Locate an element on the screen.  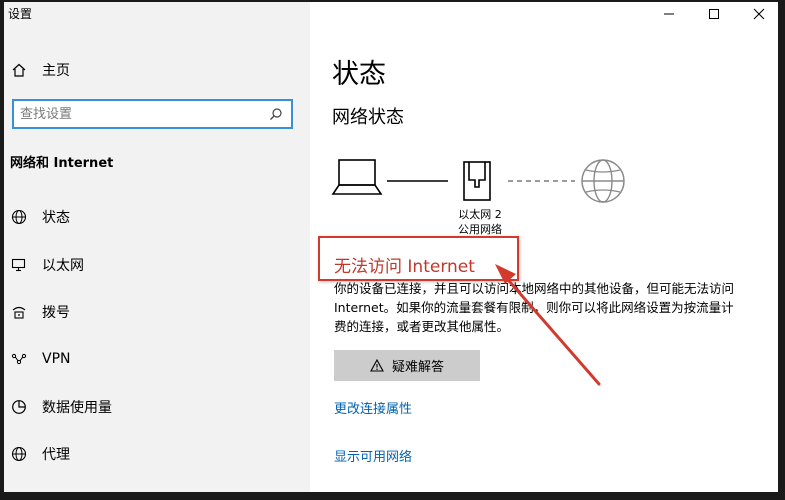
adapter-name: 以太网 2 is located at coordinates (480, 214).